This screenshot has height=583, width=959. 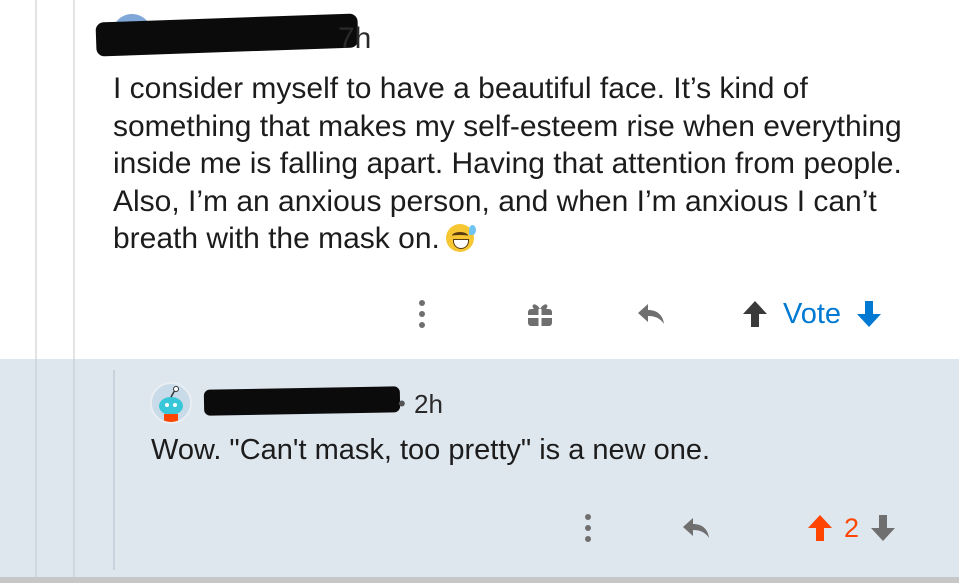 What do you see at coordinates (852, 527) in the screenshot?
I see `vote-score: 2` at bounding box center [852, 527].